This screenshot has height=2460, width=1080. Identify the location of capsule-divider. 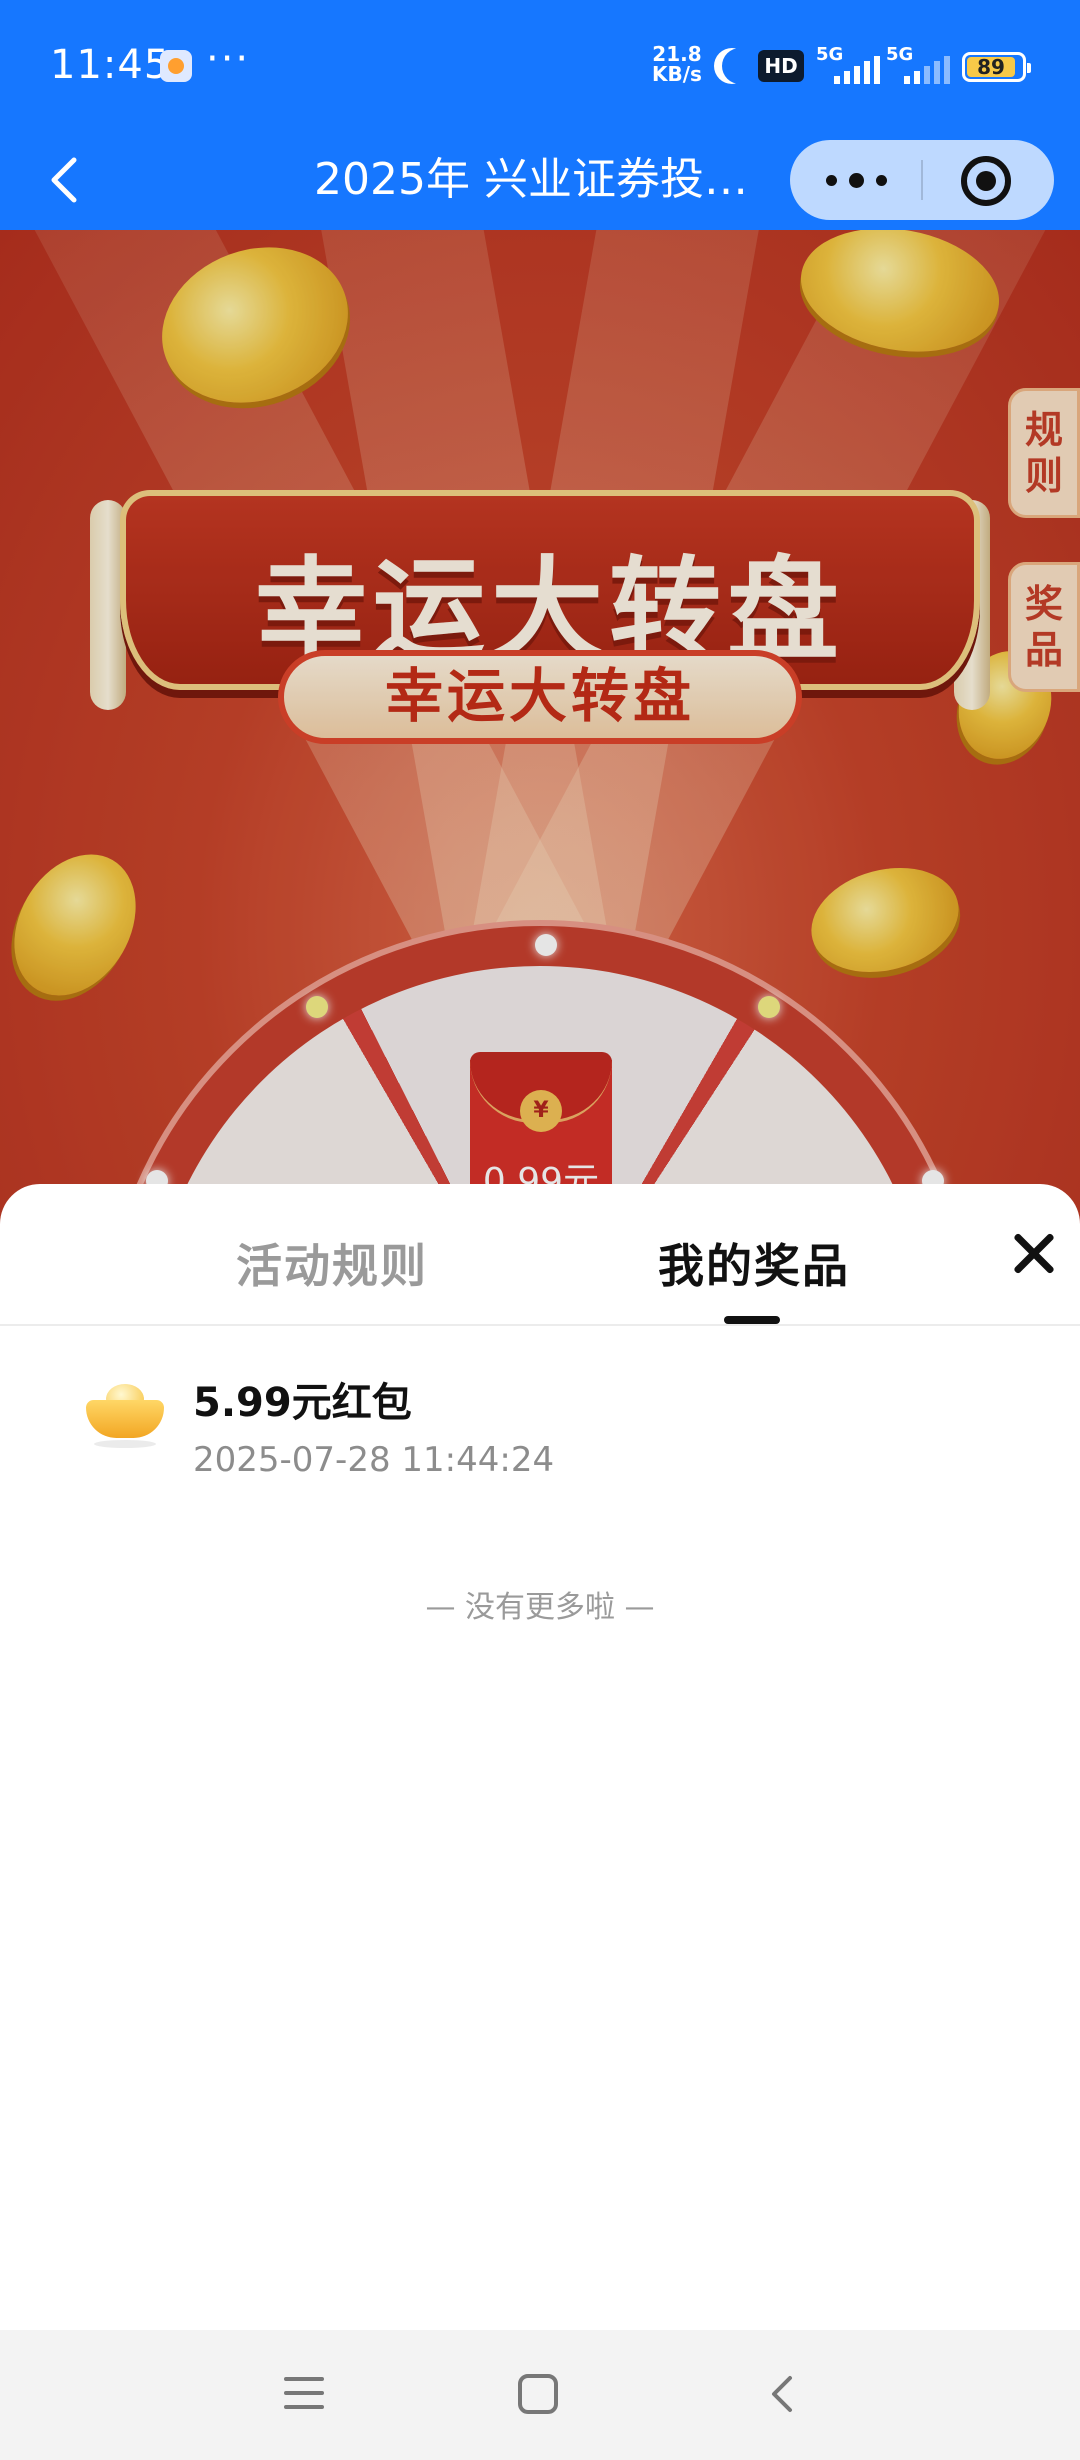
(922, 180).